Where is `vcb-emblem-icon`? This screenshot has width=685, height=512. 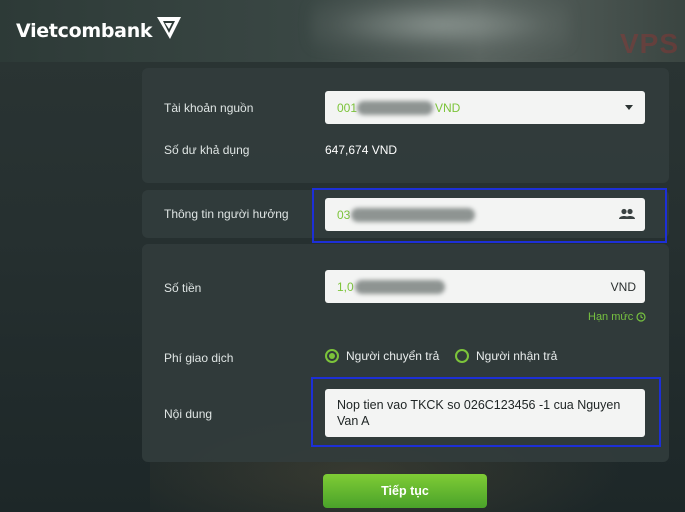 vcb-emblem-icon is located at coordinates (169, 28).